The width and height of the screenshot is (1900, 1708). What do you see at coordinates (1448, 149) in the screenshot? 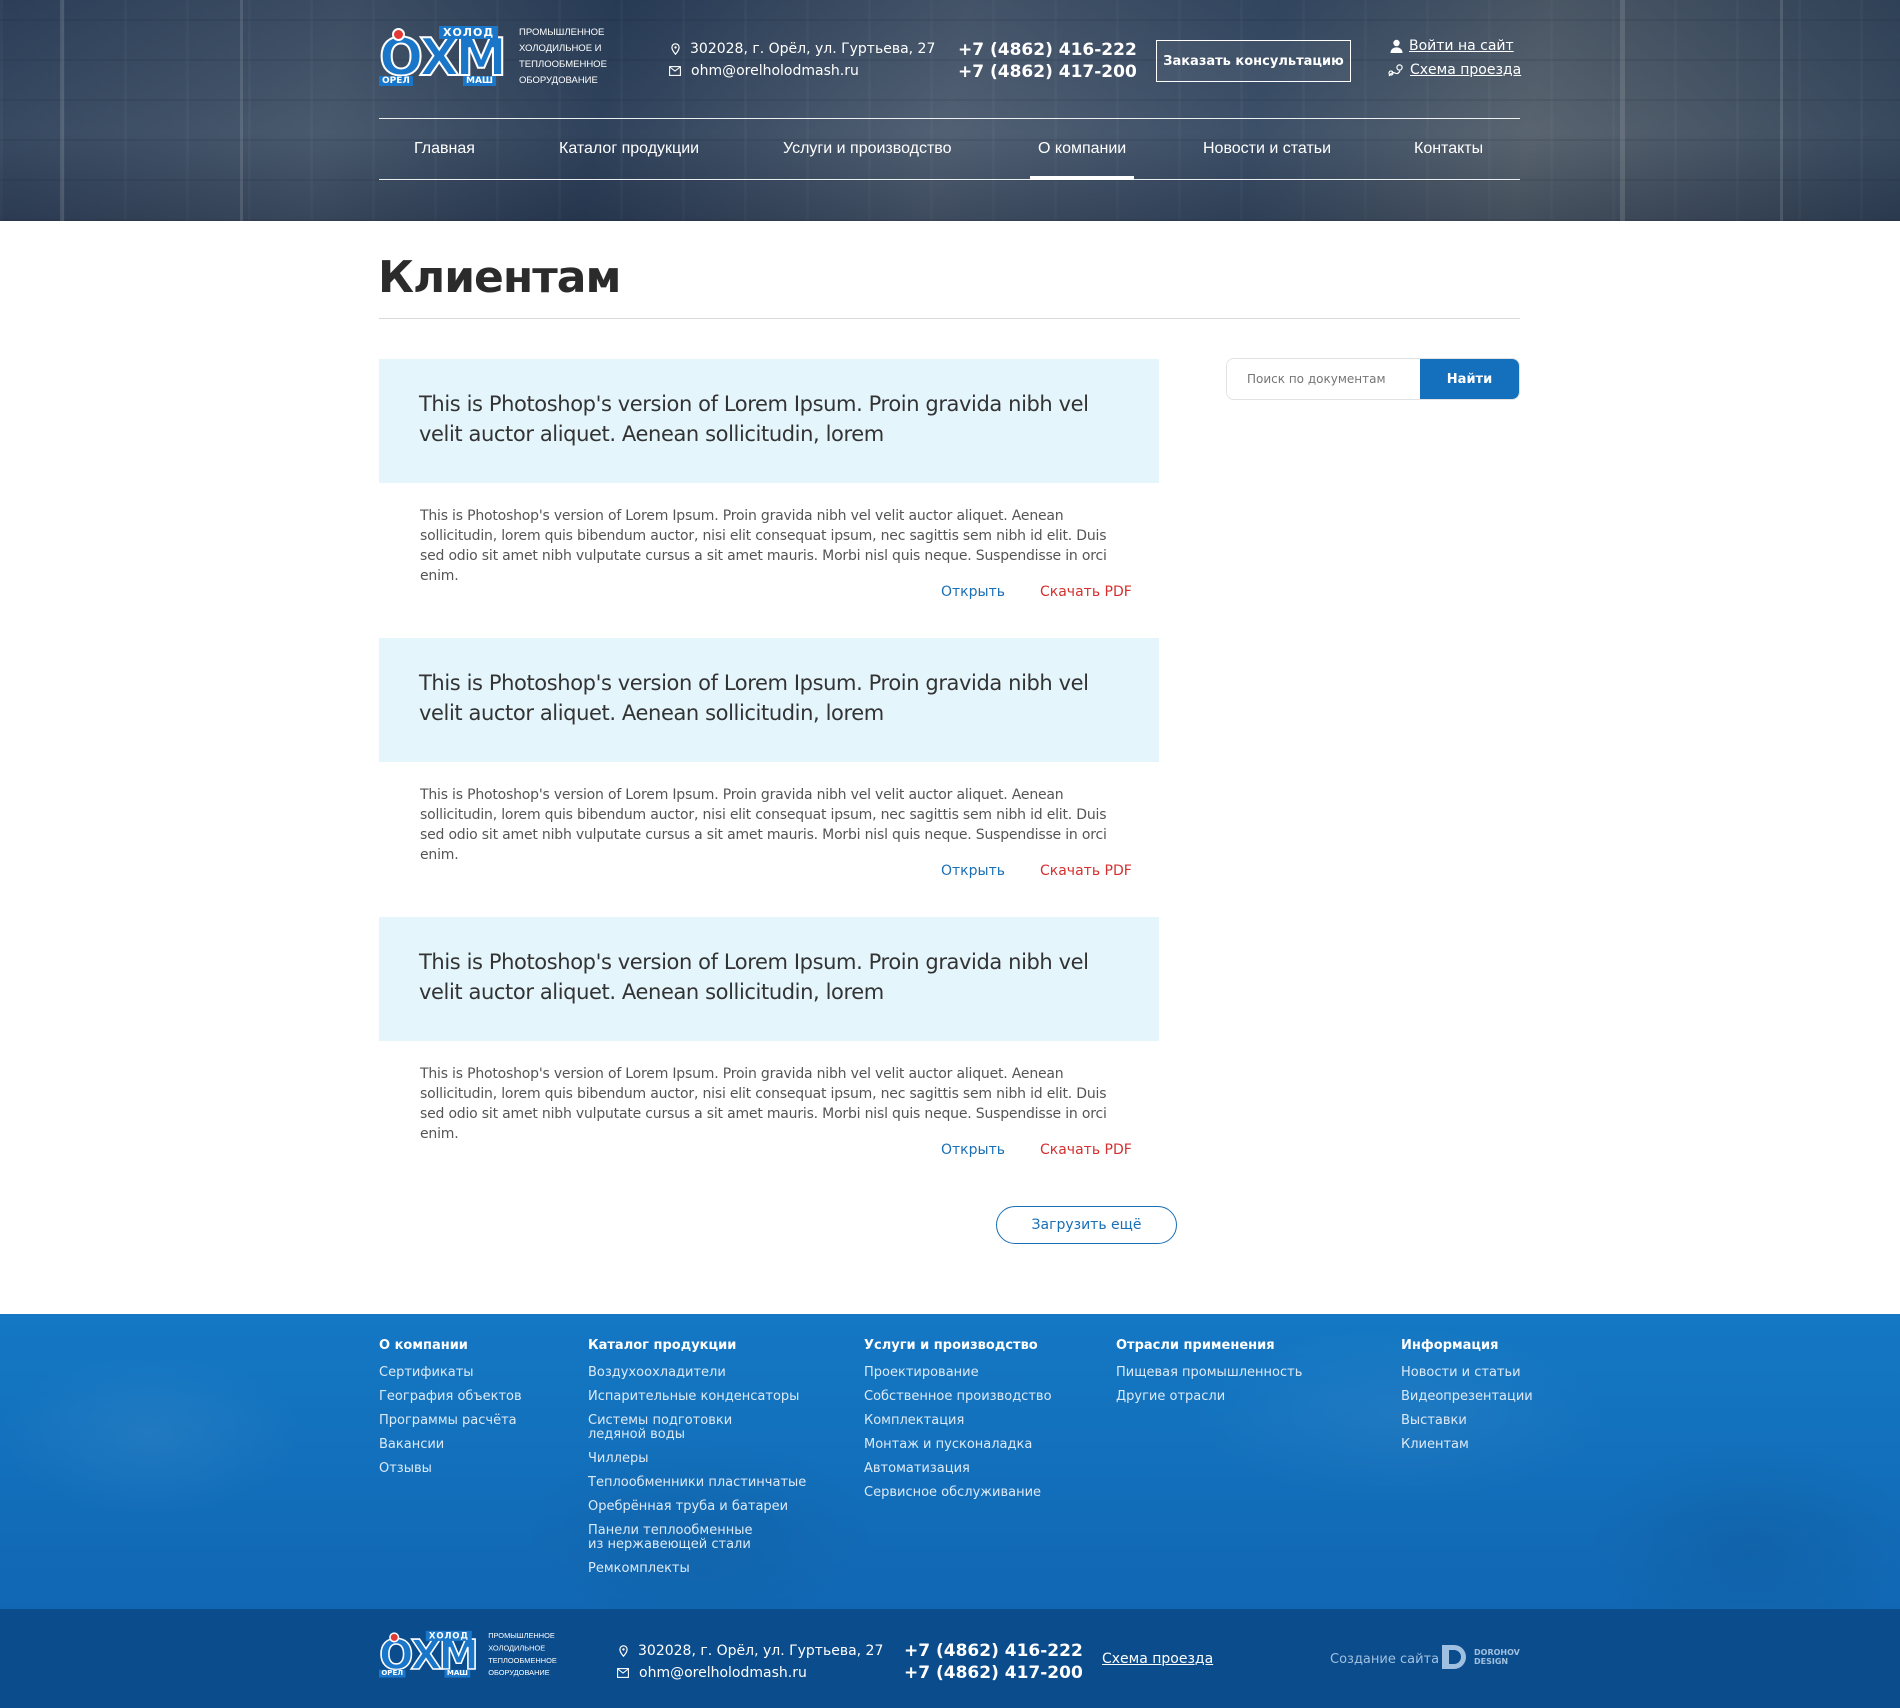
I see `nav-item-contacts: Контакты` at bounding box center [1448, 149].